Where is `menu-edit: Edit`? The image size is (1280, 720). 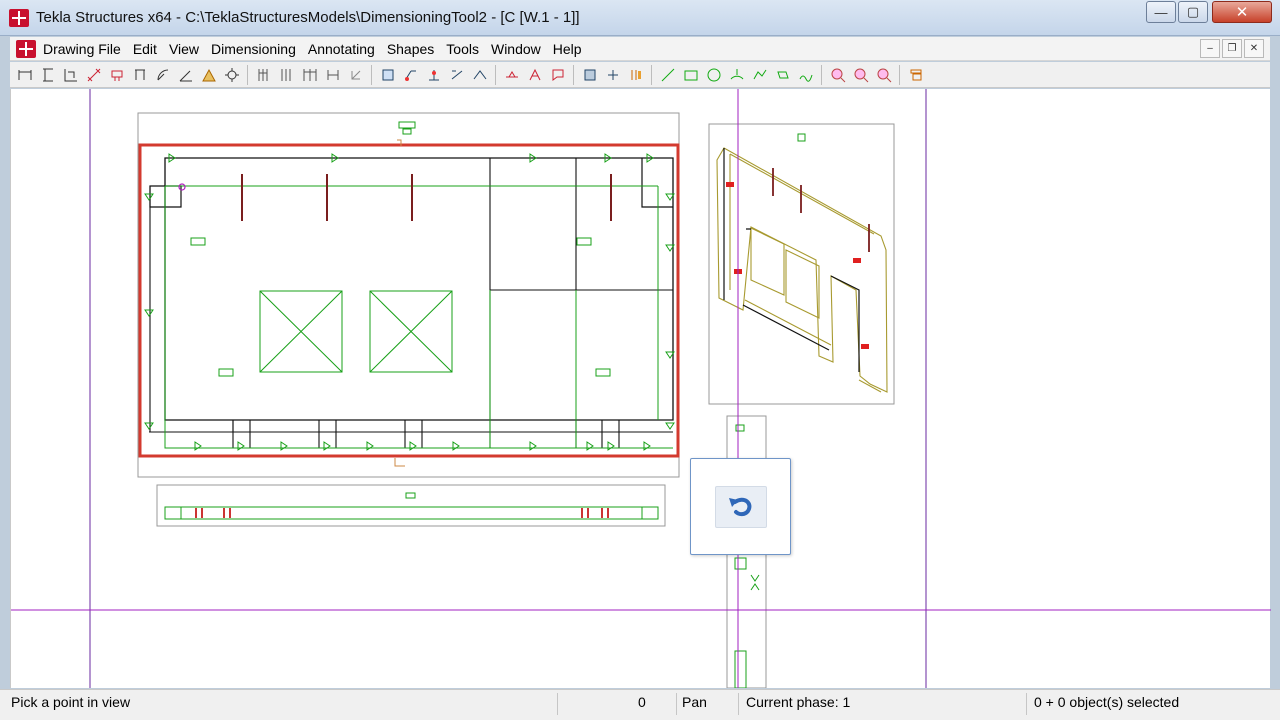
menu-edit: Edit is located at coordinates (145, 49).